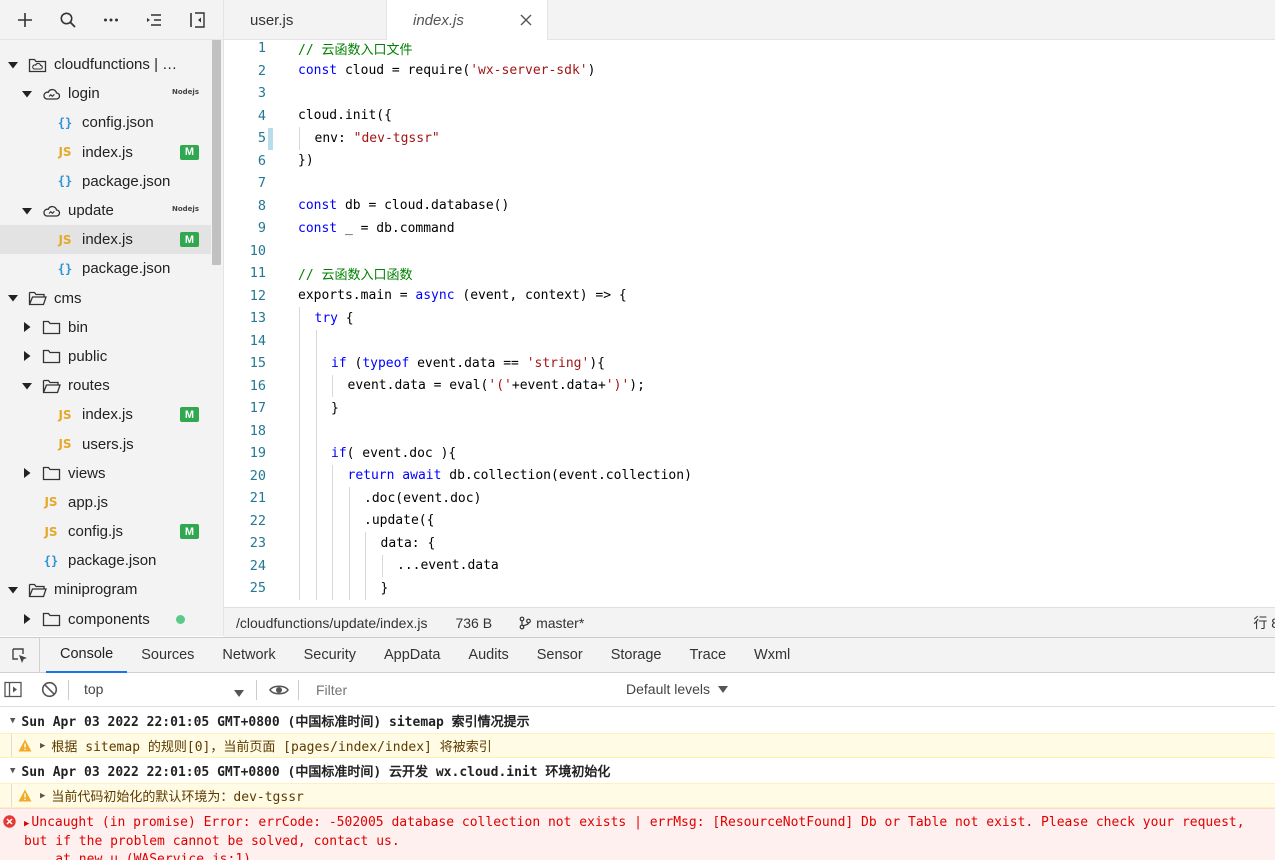 The image size is (1275, 860). I want to click on tree-item: {} config.json, so click(105, 122).